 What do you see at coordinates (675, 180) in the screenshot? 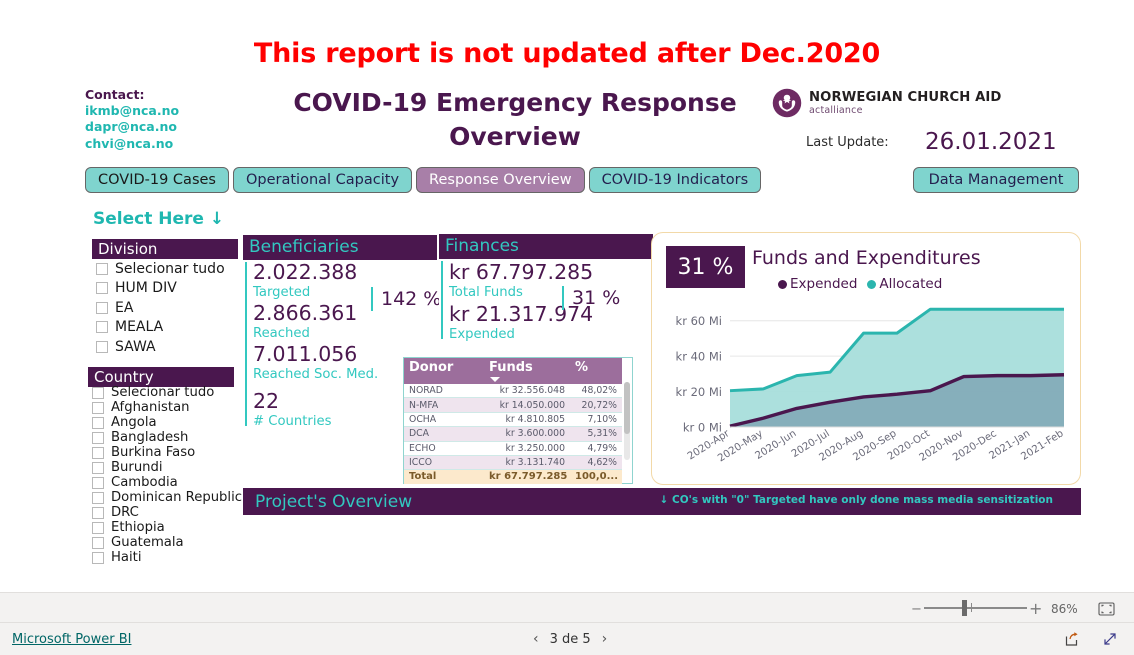
I see `tab-covid-19-indicators: COVID-19 Indicators` at bounding box center [675, 180].